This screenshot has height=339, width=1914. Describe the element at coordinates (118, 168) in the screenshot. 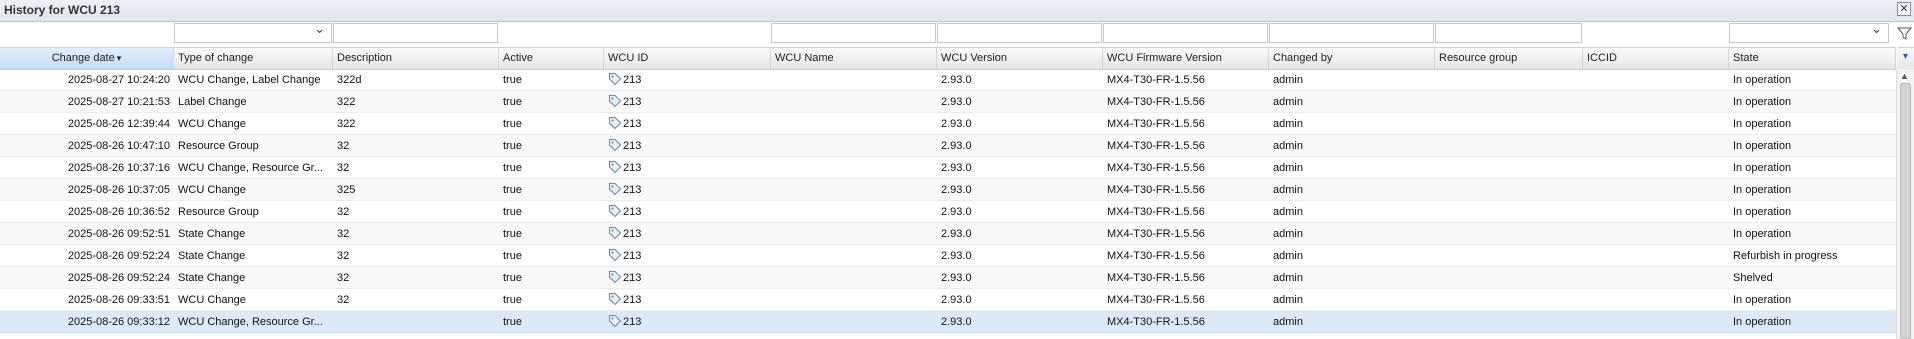

I see `cell-date: 2025-08-26 10:37:16` at that location.